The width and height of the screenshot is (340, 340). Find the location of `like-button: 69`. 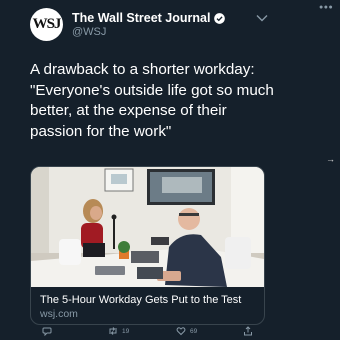

like-button: 69 is located at coordinates (186, 331).